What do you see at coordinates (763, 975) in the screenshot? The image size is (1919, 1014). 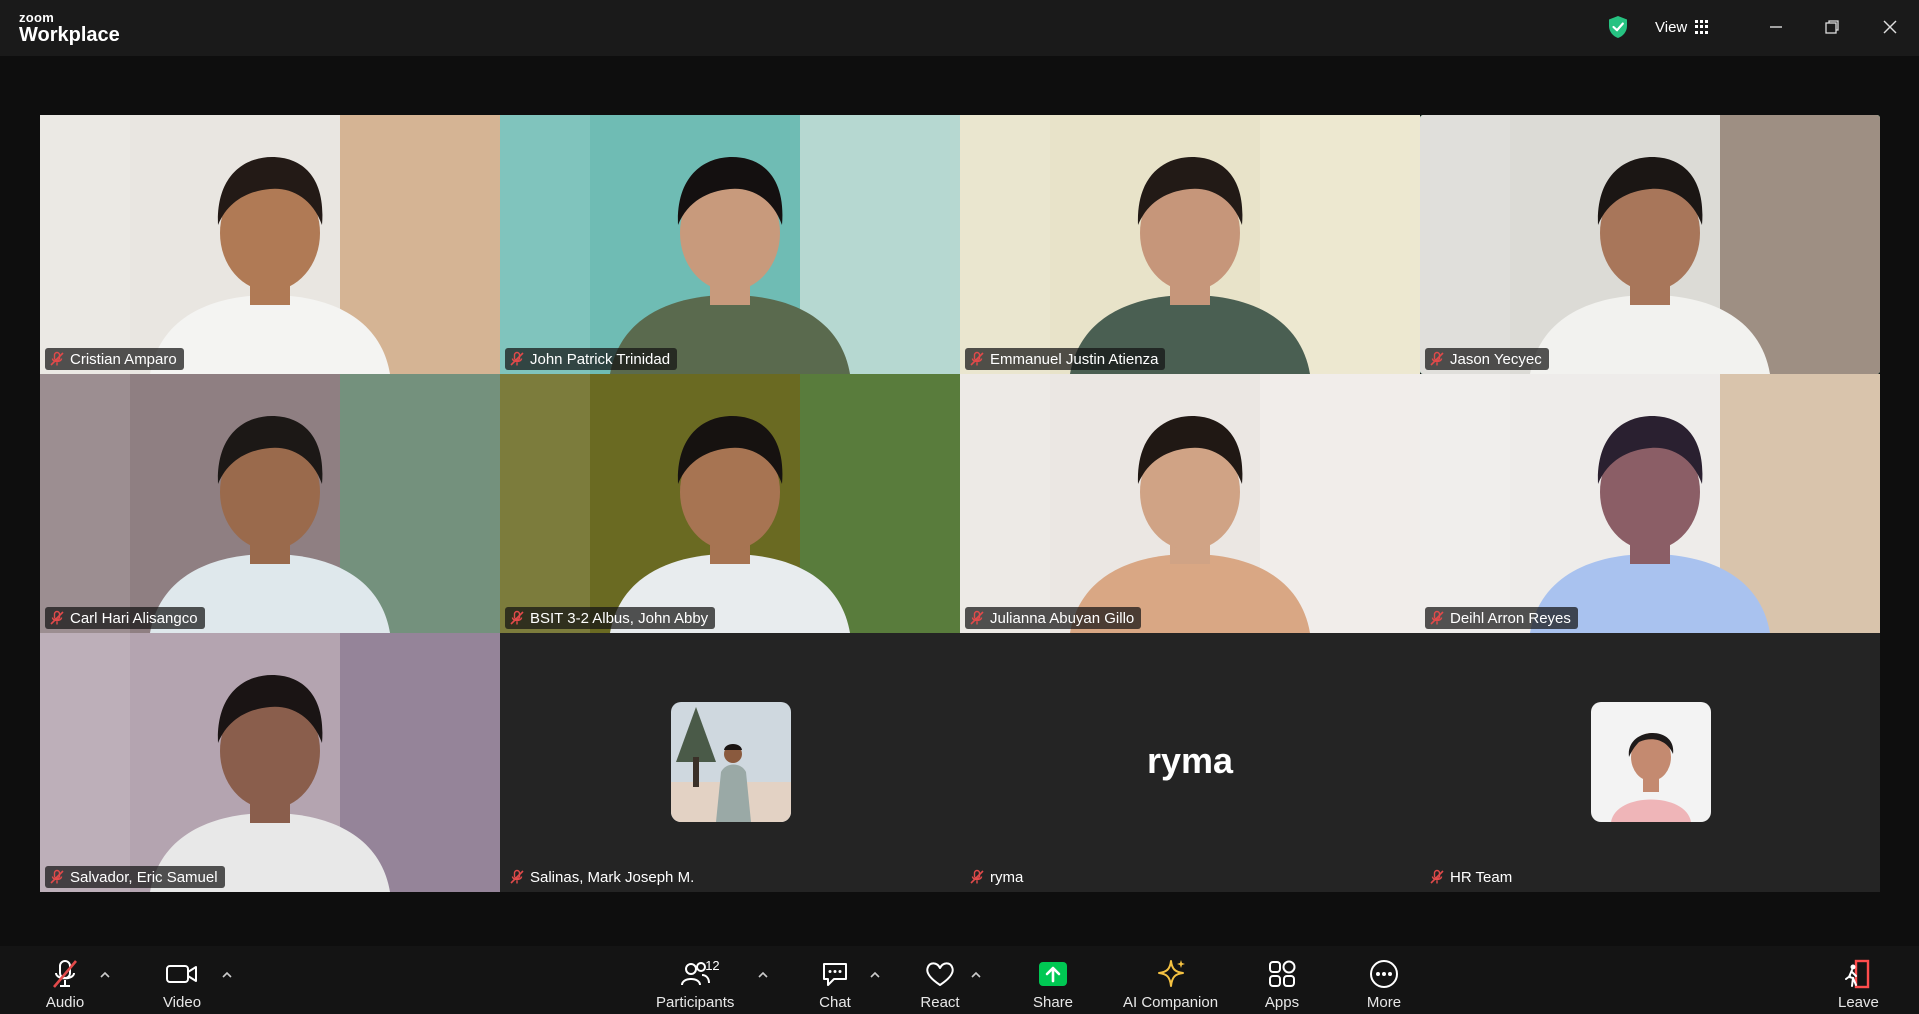 I see `participants-options-chevron-up-icon` at bounding box center [763, 975].